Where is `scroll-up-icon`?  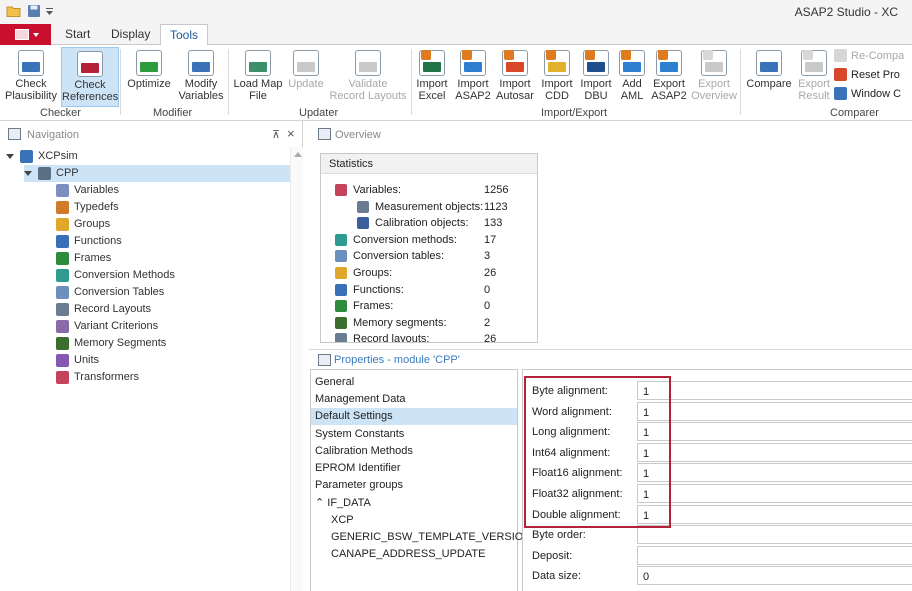 scroll-up-icon is located at coordinates (298, 154).